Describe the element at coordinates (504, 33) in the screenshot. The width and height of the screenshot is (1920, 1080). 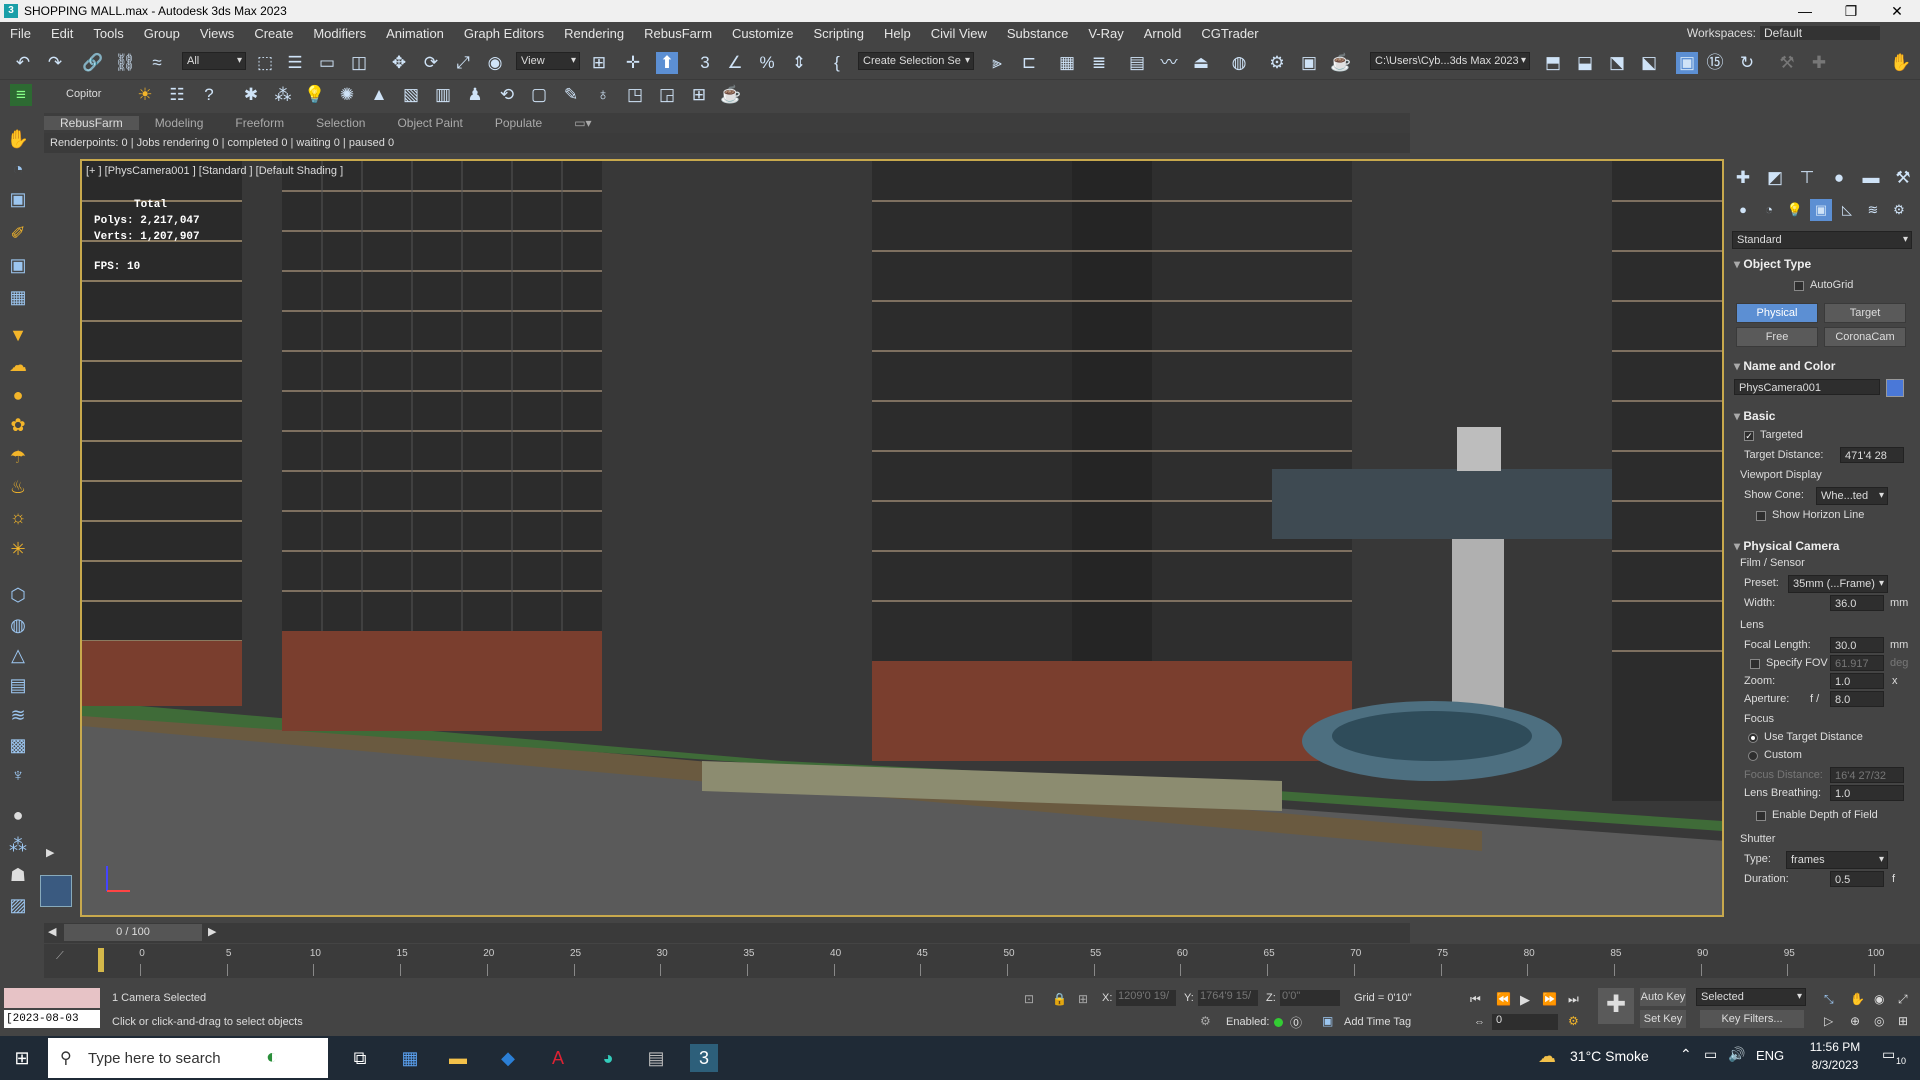
I see `menu-graph-editors: Graph Editors` at that location.